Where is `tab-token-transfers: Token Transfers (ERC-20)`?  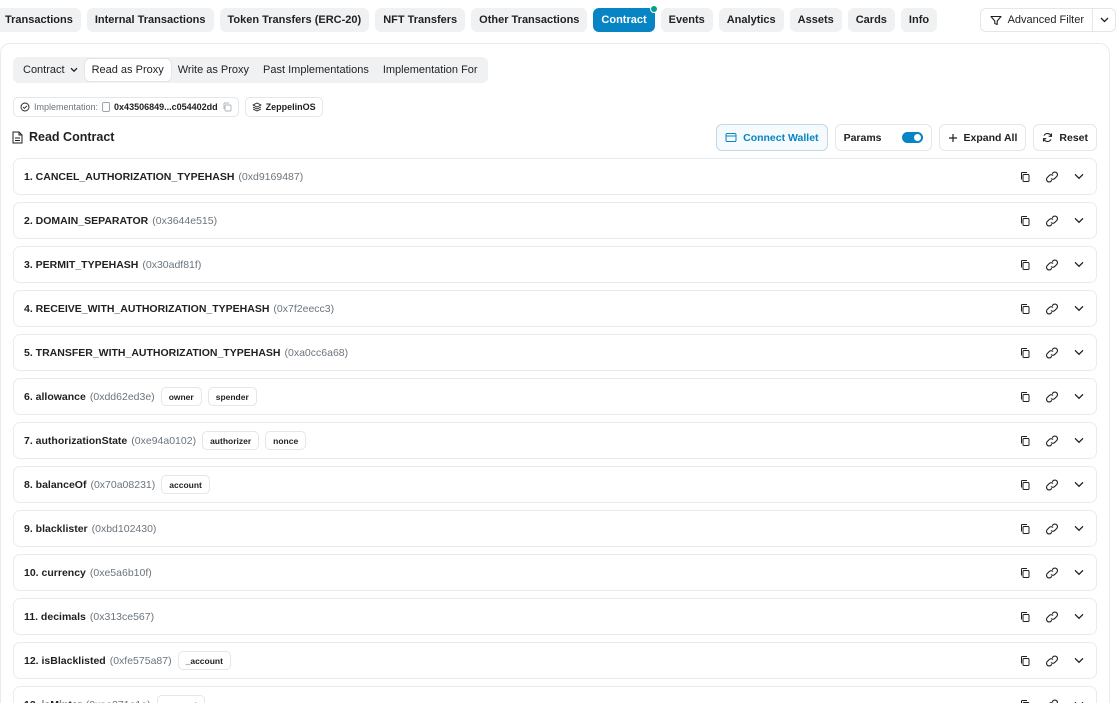 tab-token-transfers: Token Transfers (ERC-20) is located at coordinates (294, 20).